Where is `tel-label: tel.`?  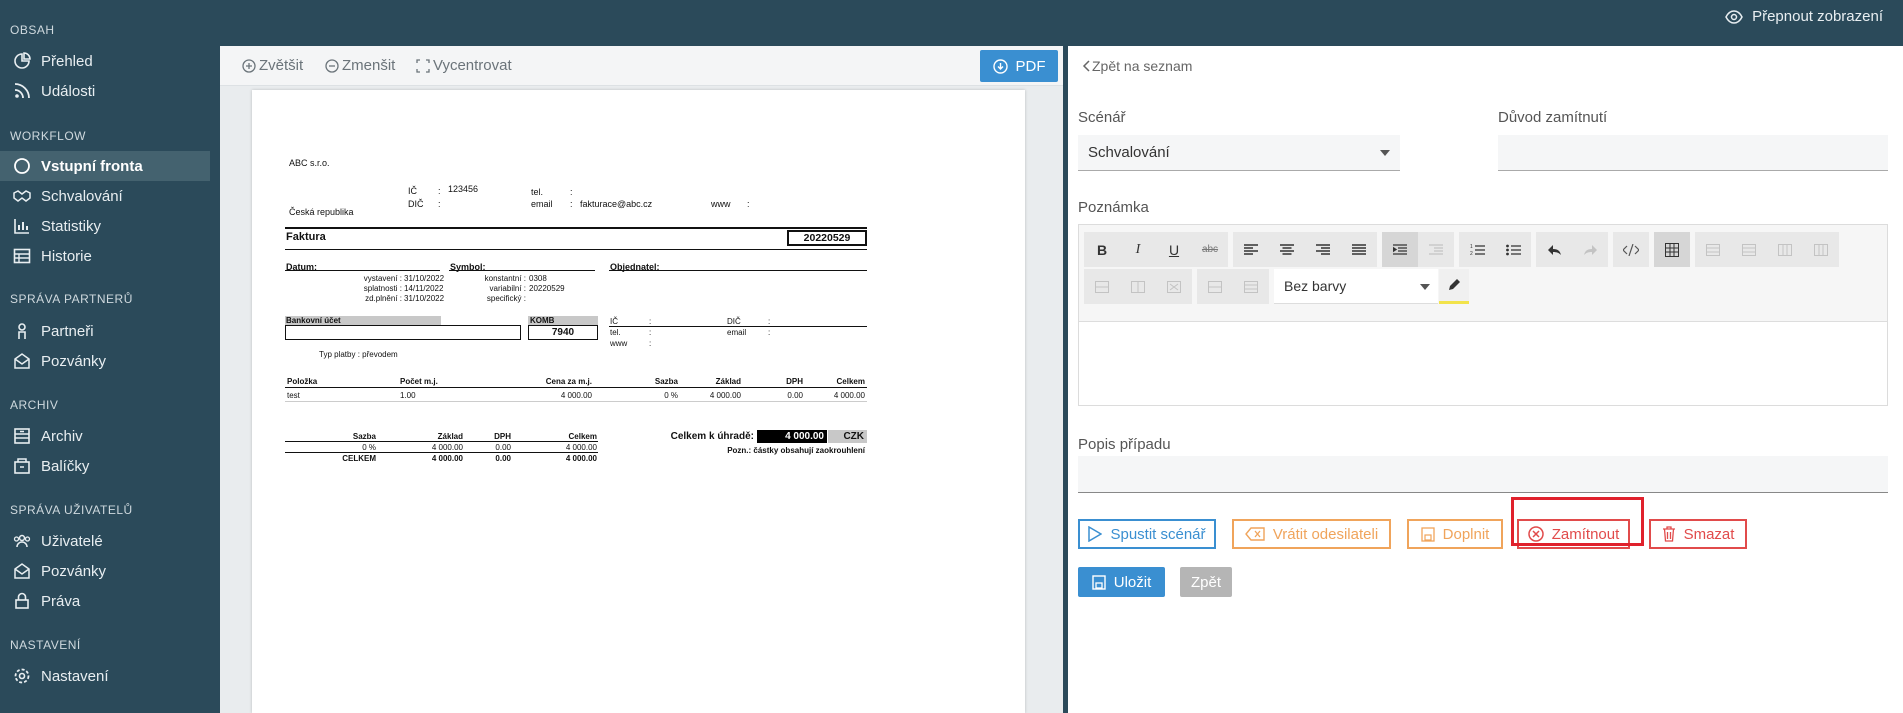
tel-label: tel. is located at coordinates (537, 192).